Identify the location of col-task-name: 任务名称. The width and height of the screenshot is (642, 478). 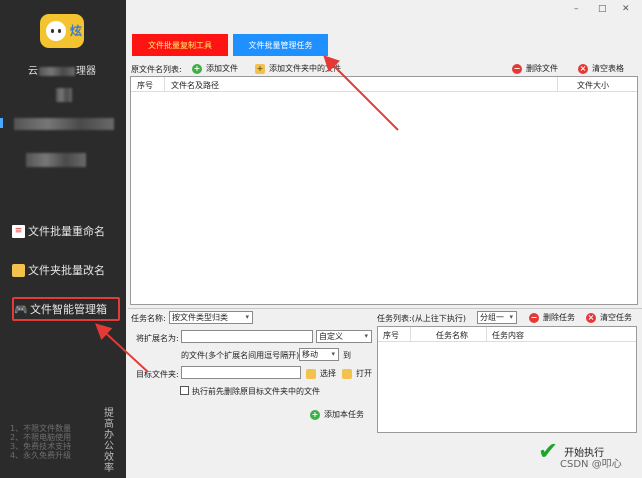
(452, 335).